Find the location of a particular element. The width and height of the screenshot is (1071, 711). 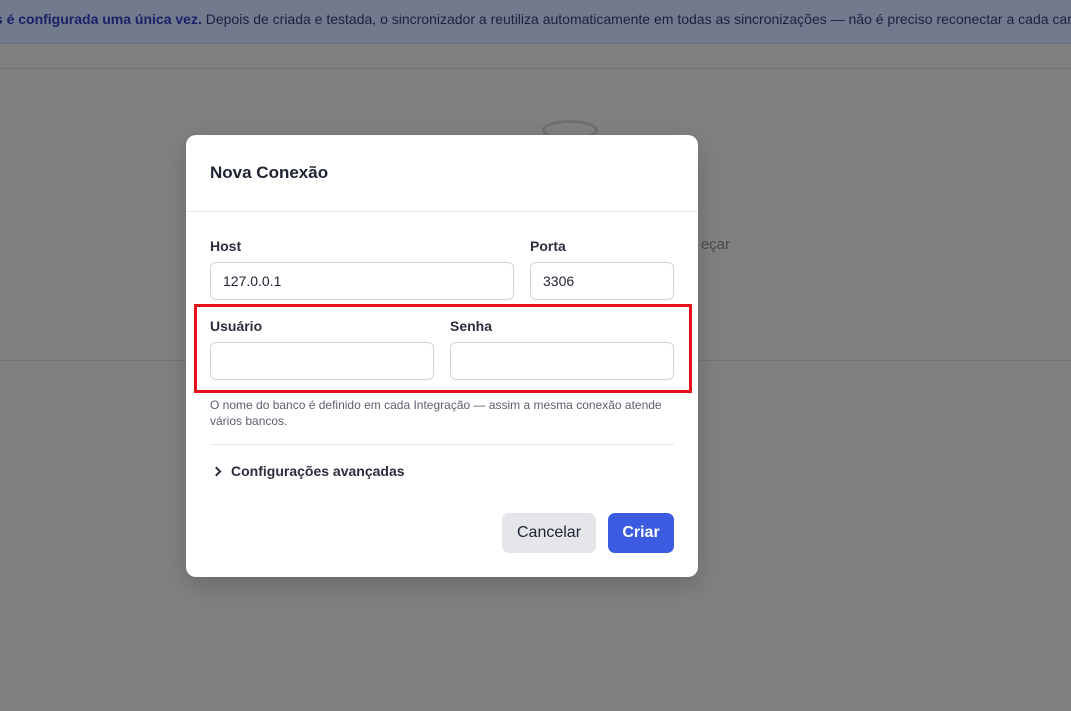

dialog-title: Nova Conexão is located at coordinates (269, 172).